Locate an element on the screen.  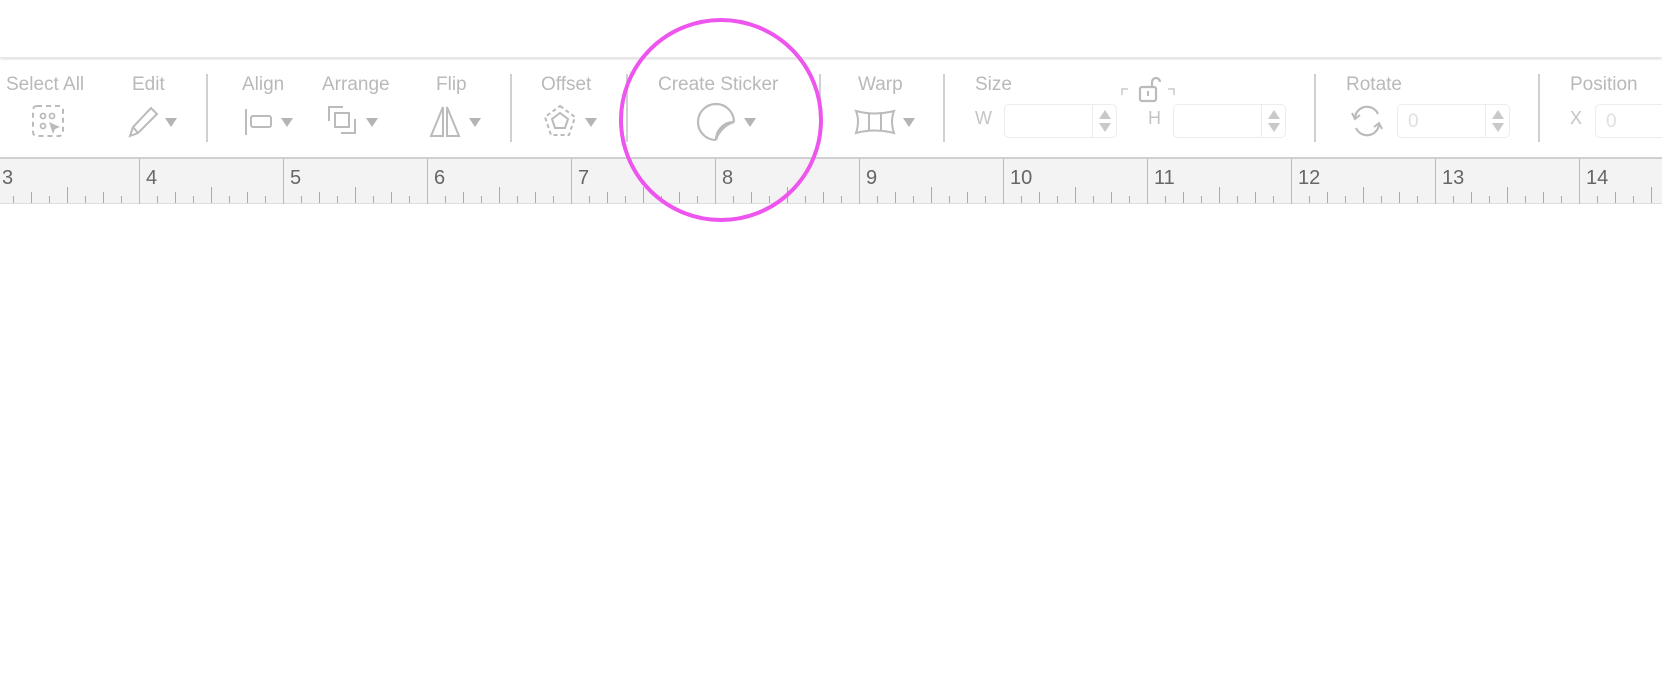
height-stepper is located at coordinates (1273, 121).